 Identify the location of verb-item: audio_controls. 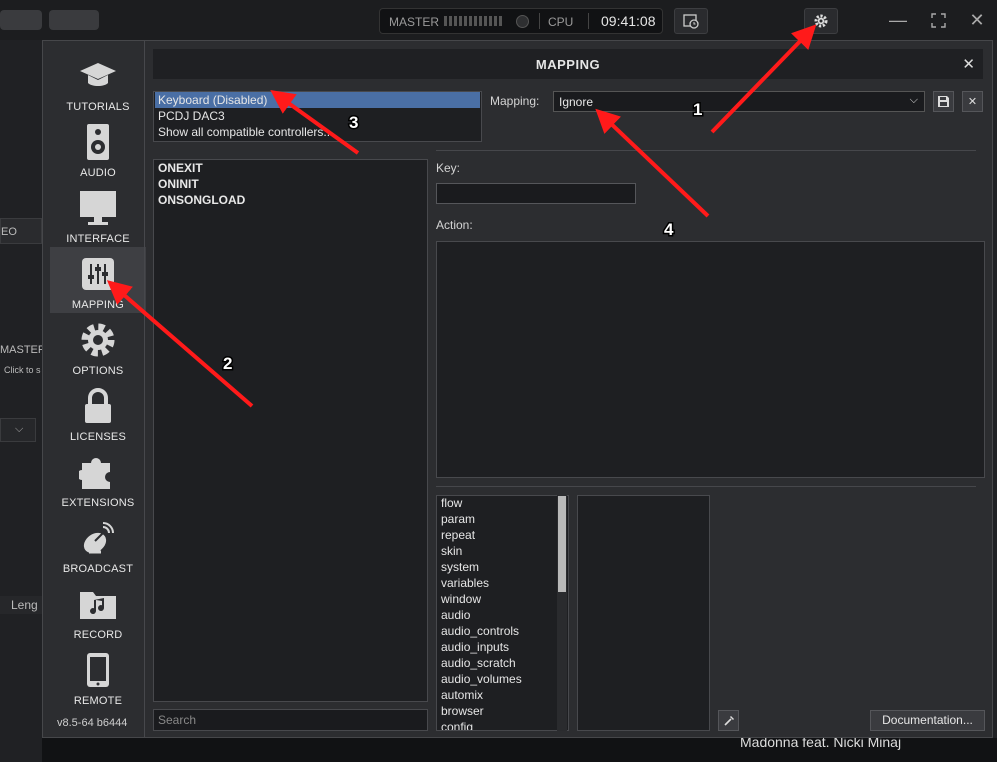
(480, 631).